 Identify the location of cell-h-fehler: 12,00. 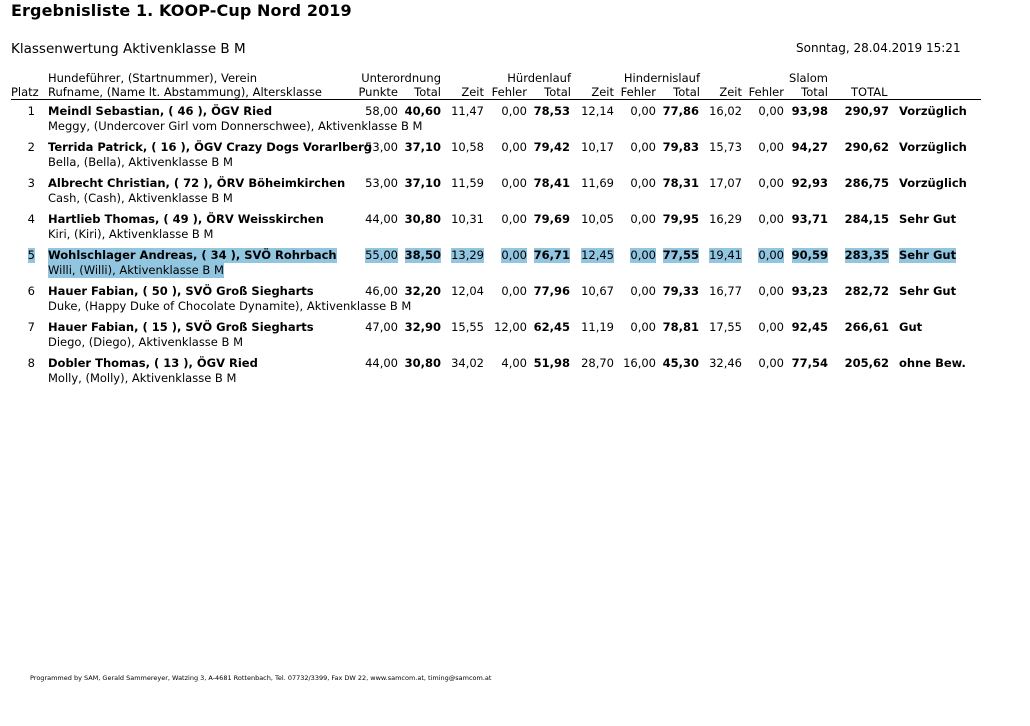
(510, 327).